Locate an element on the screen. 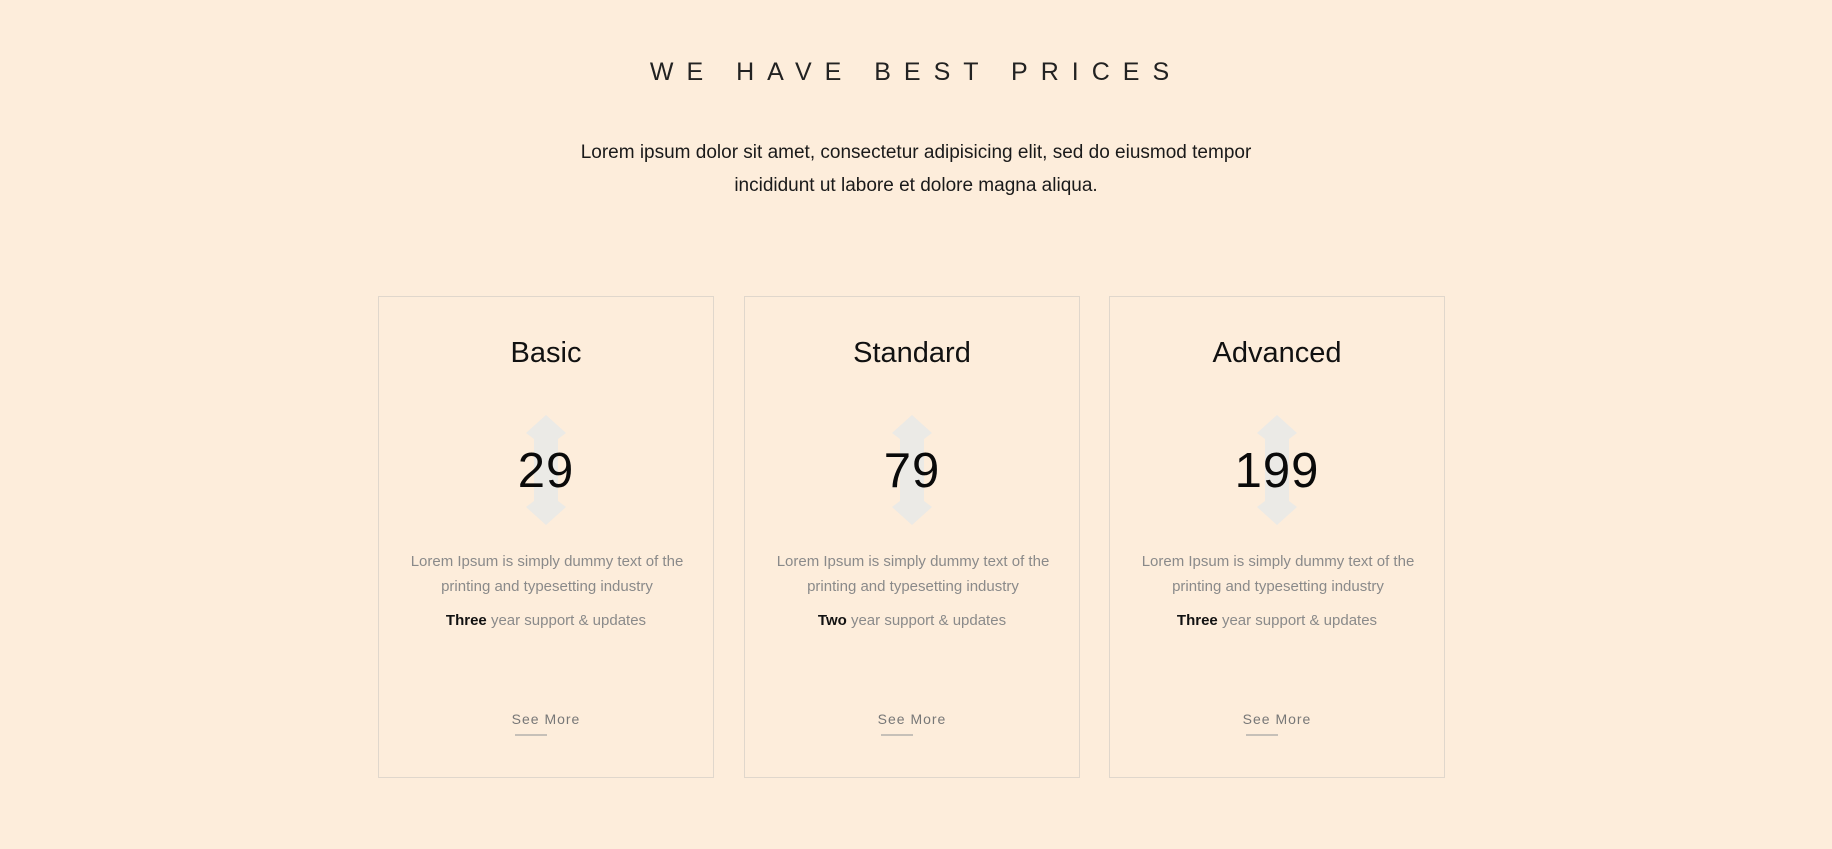 This screenshot has width=1832, height=849. plan-name: Basic is located at coordinates (546, 353).